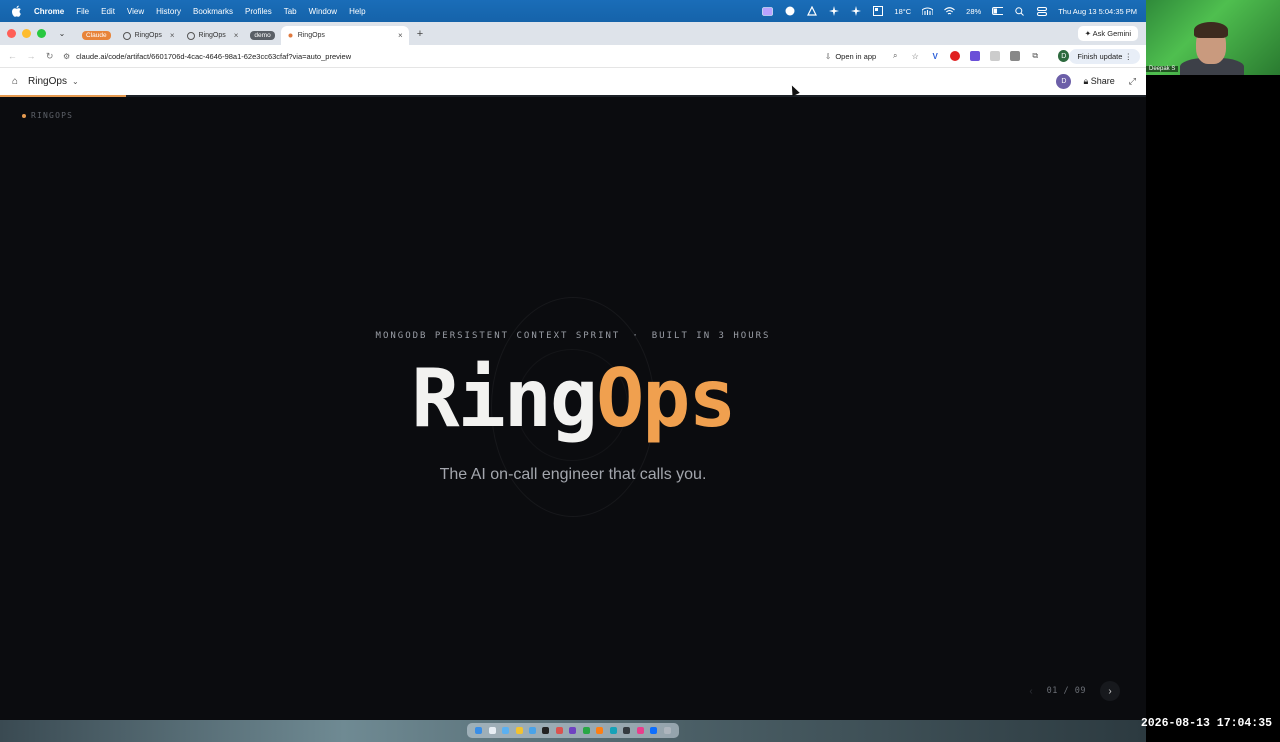  I want to click on bridge-icon, so click(928, 11).